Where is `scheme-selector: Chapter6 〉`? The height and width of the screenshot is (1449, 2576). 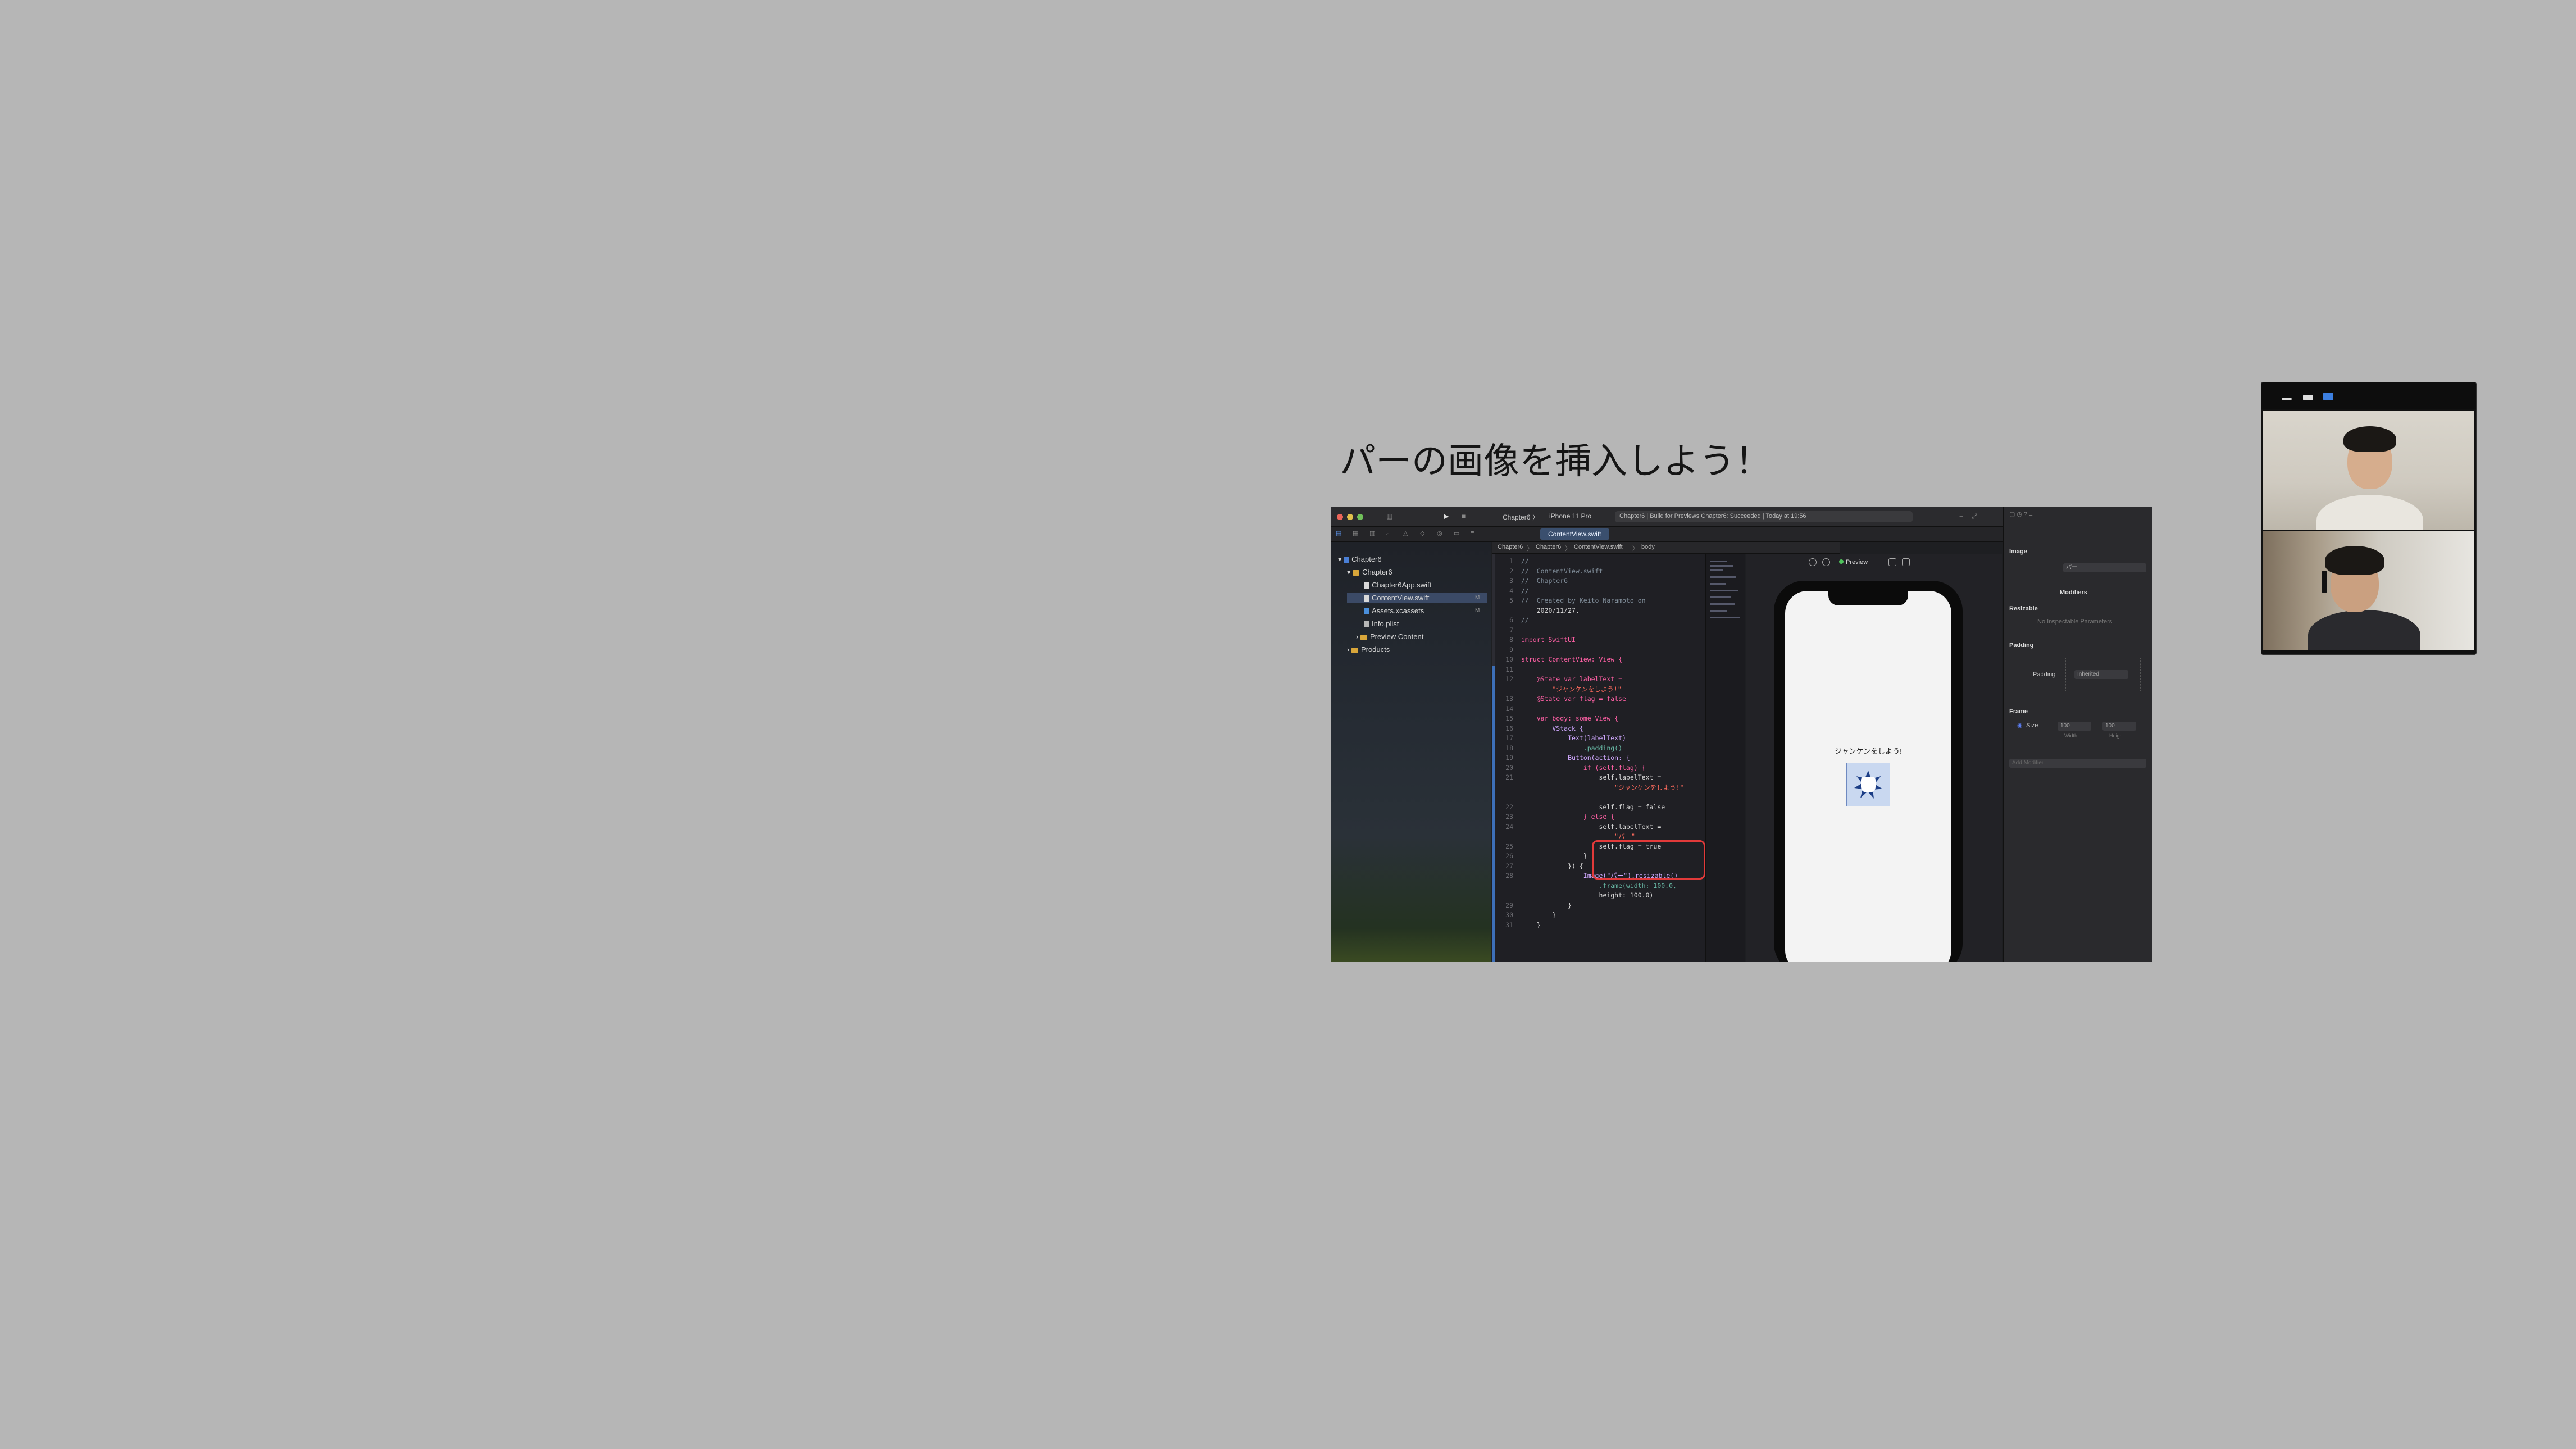 scheme-selector: Chapter6 〉 is located at coordinates (1521, 517).